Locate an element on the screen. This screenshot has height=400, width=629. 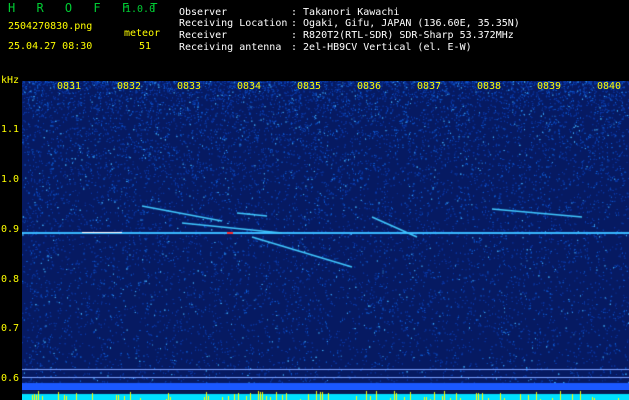
antenna-label: Receiving antenna is located at coordinates (230, 47).